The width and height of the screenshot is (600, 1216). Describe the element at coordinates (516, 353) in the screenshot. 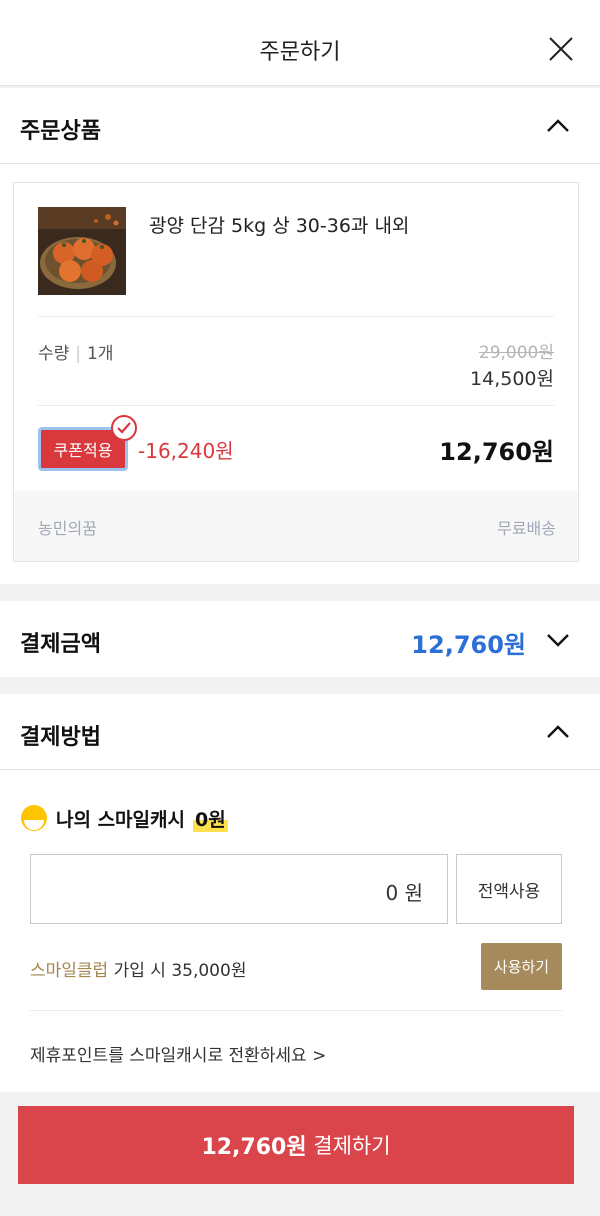

I see `original-price: 29,000원` at that location.